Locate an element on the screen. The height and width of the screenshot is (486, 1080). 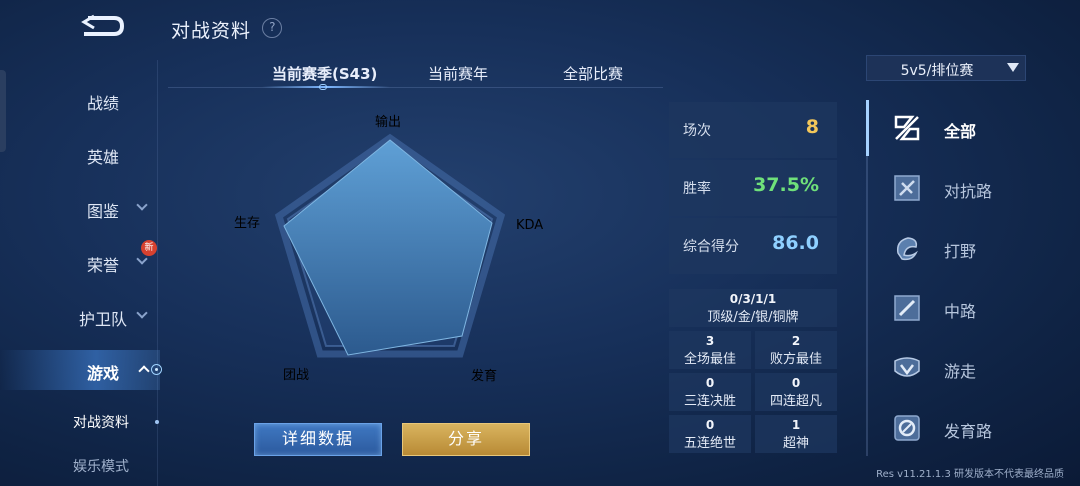
medal-record-numbers: 0/3/1/1 is located at coordinates (753, 299).